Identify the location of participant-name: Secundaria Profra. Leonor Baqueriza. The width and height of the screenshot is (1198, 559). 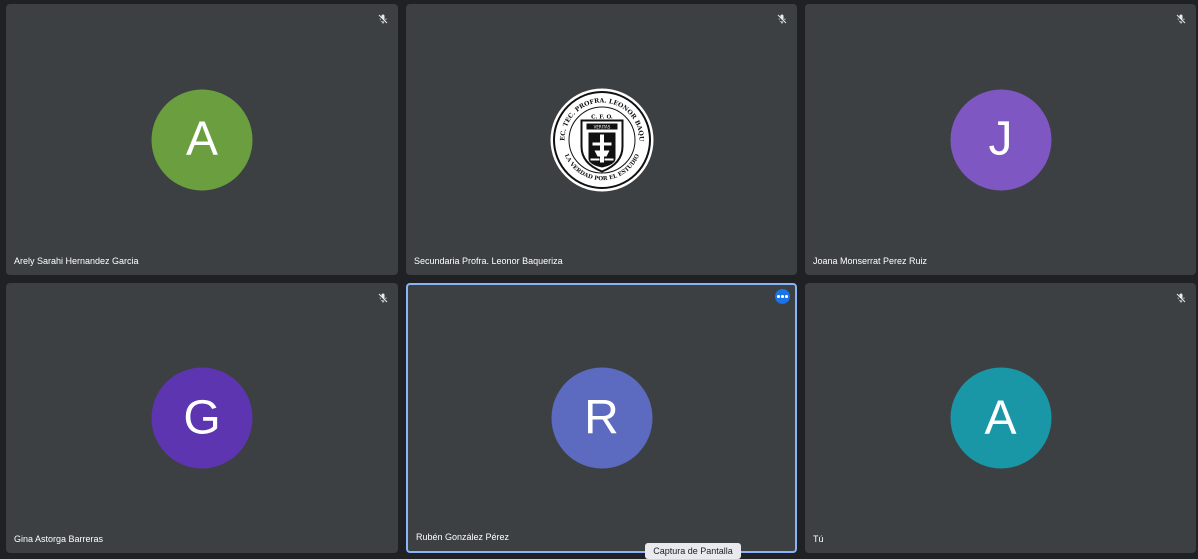
(488, 261).